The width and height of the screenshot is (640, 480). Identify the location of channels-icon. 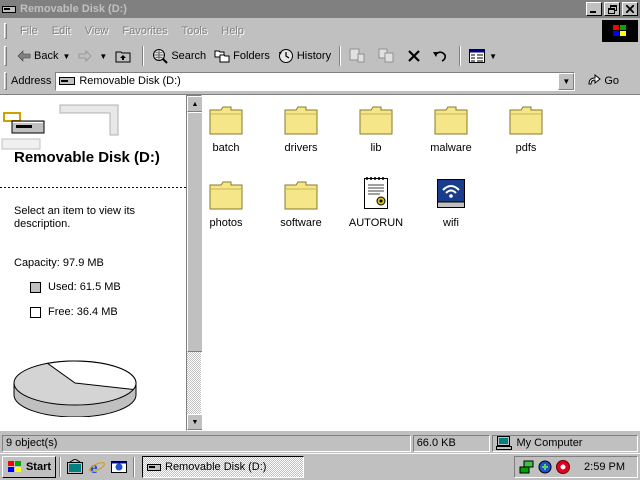
(119, 467).